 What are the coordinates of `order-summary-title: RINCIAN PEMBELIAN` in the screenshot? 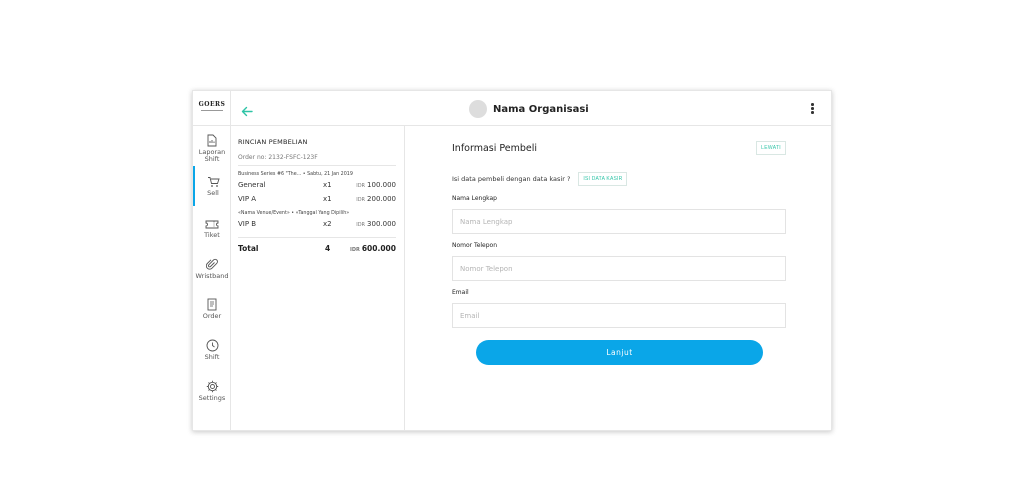 It's located at (273, 142).